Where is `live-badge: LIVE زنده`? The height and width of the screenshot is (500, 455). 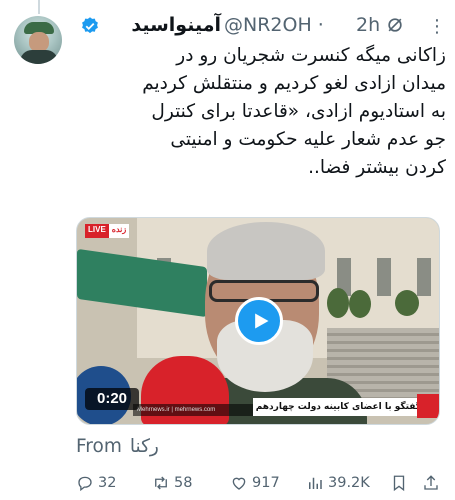 live-badge: LIVE زنده is located at coordinates (107, 231).